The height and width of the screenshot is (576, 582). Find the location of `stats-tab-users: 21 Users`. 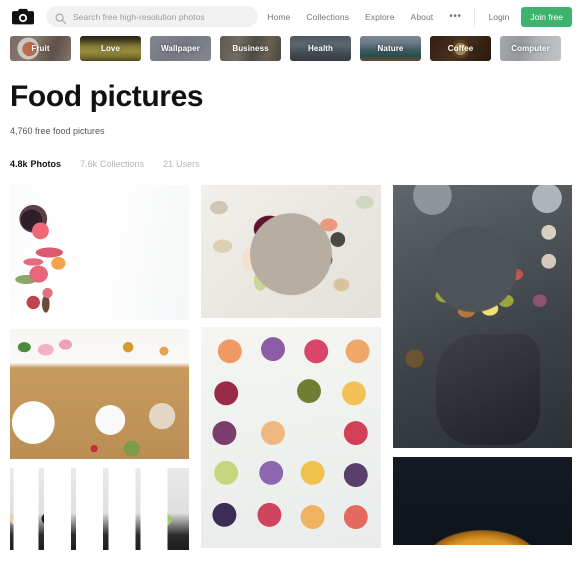

stats-tab-users: 21 Users is located at coordinates (181, 164).